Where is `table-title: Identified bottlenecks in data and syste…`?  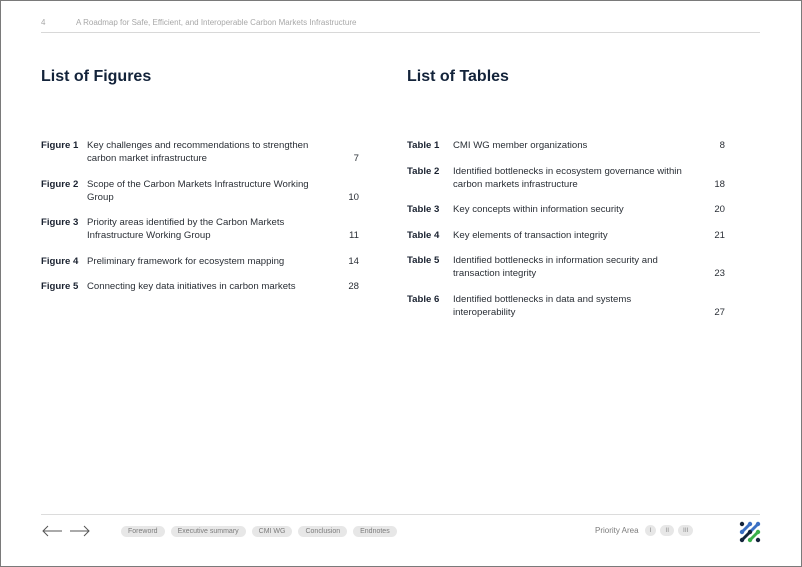
table-title: Identified bottlenecks in data and syste… is located at coordinates (542, 305).